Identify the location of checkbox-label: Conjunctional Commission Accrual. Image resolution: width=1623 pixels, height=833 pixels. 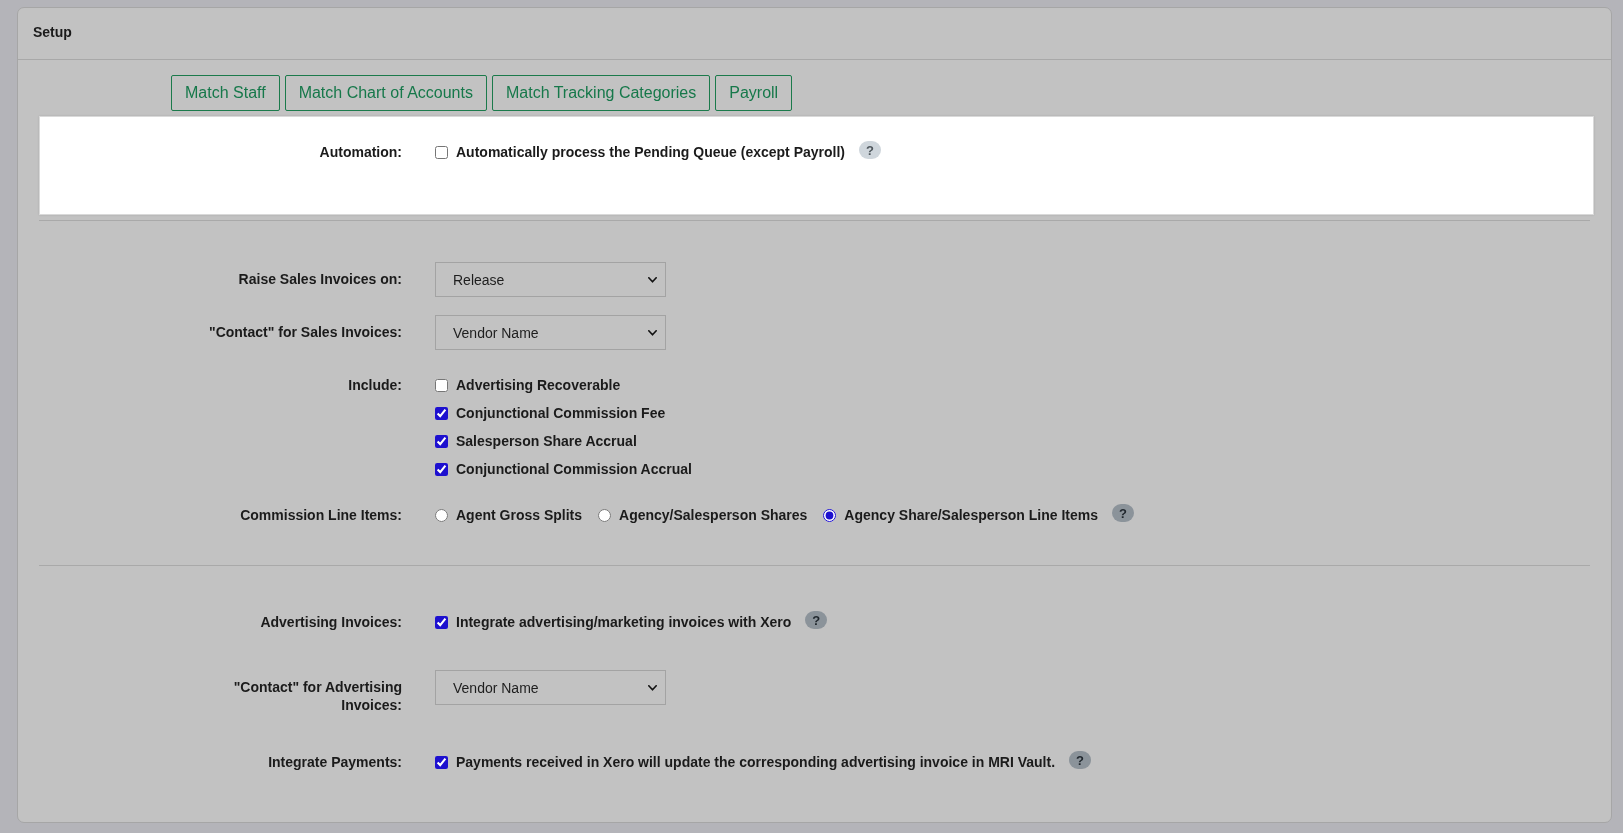
(574, 469).